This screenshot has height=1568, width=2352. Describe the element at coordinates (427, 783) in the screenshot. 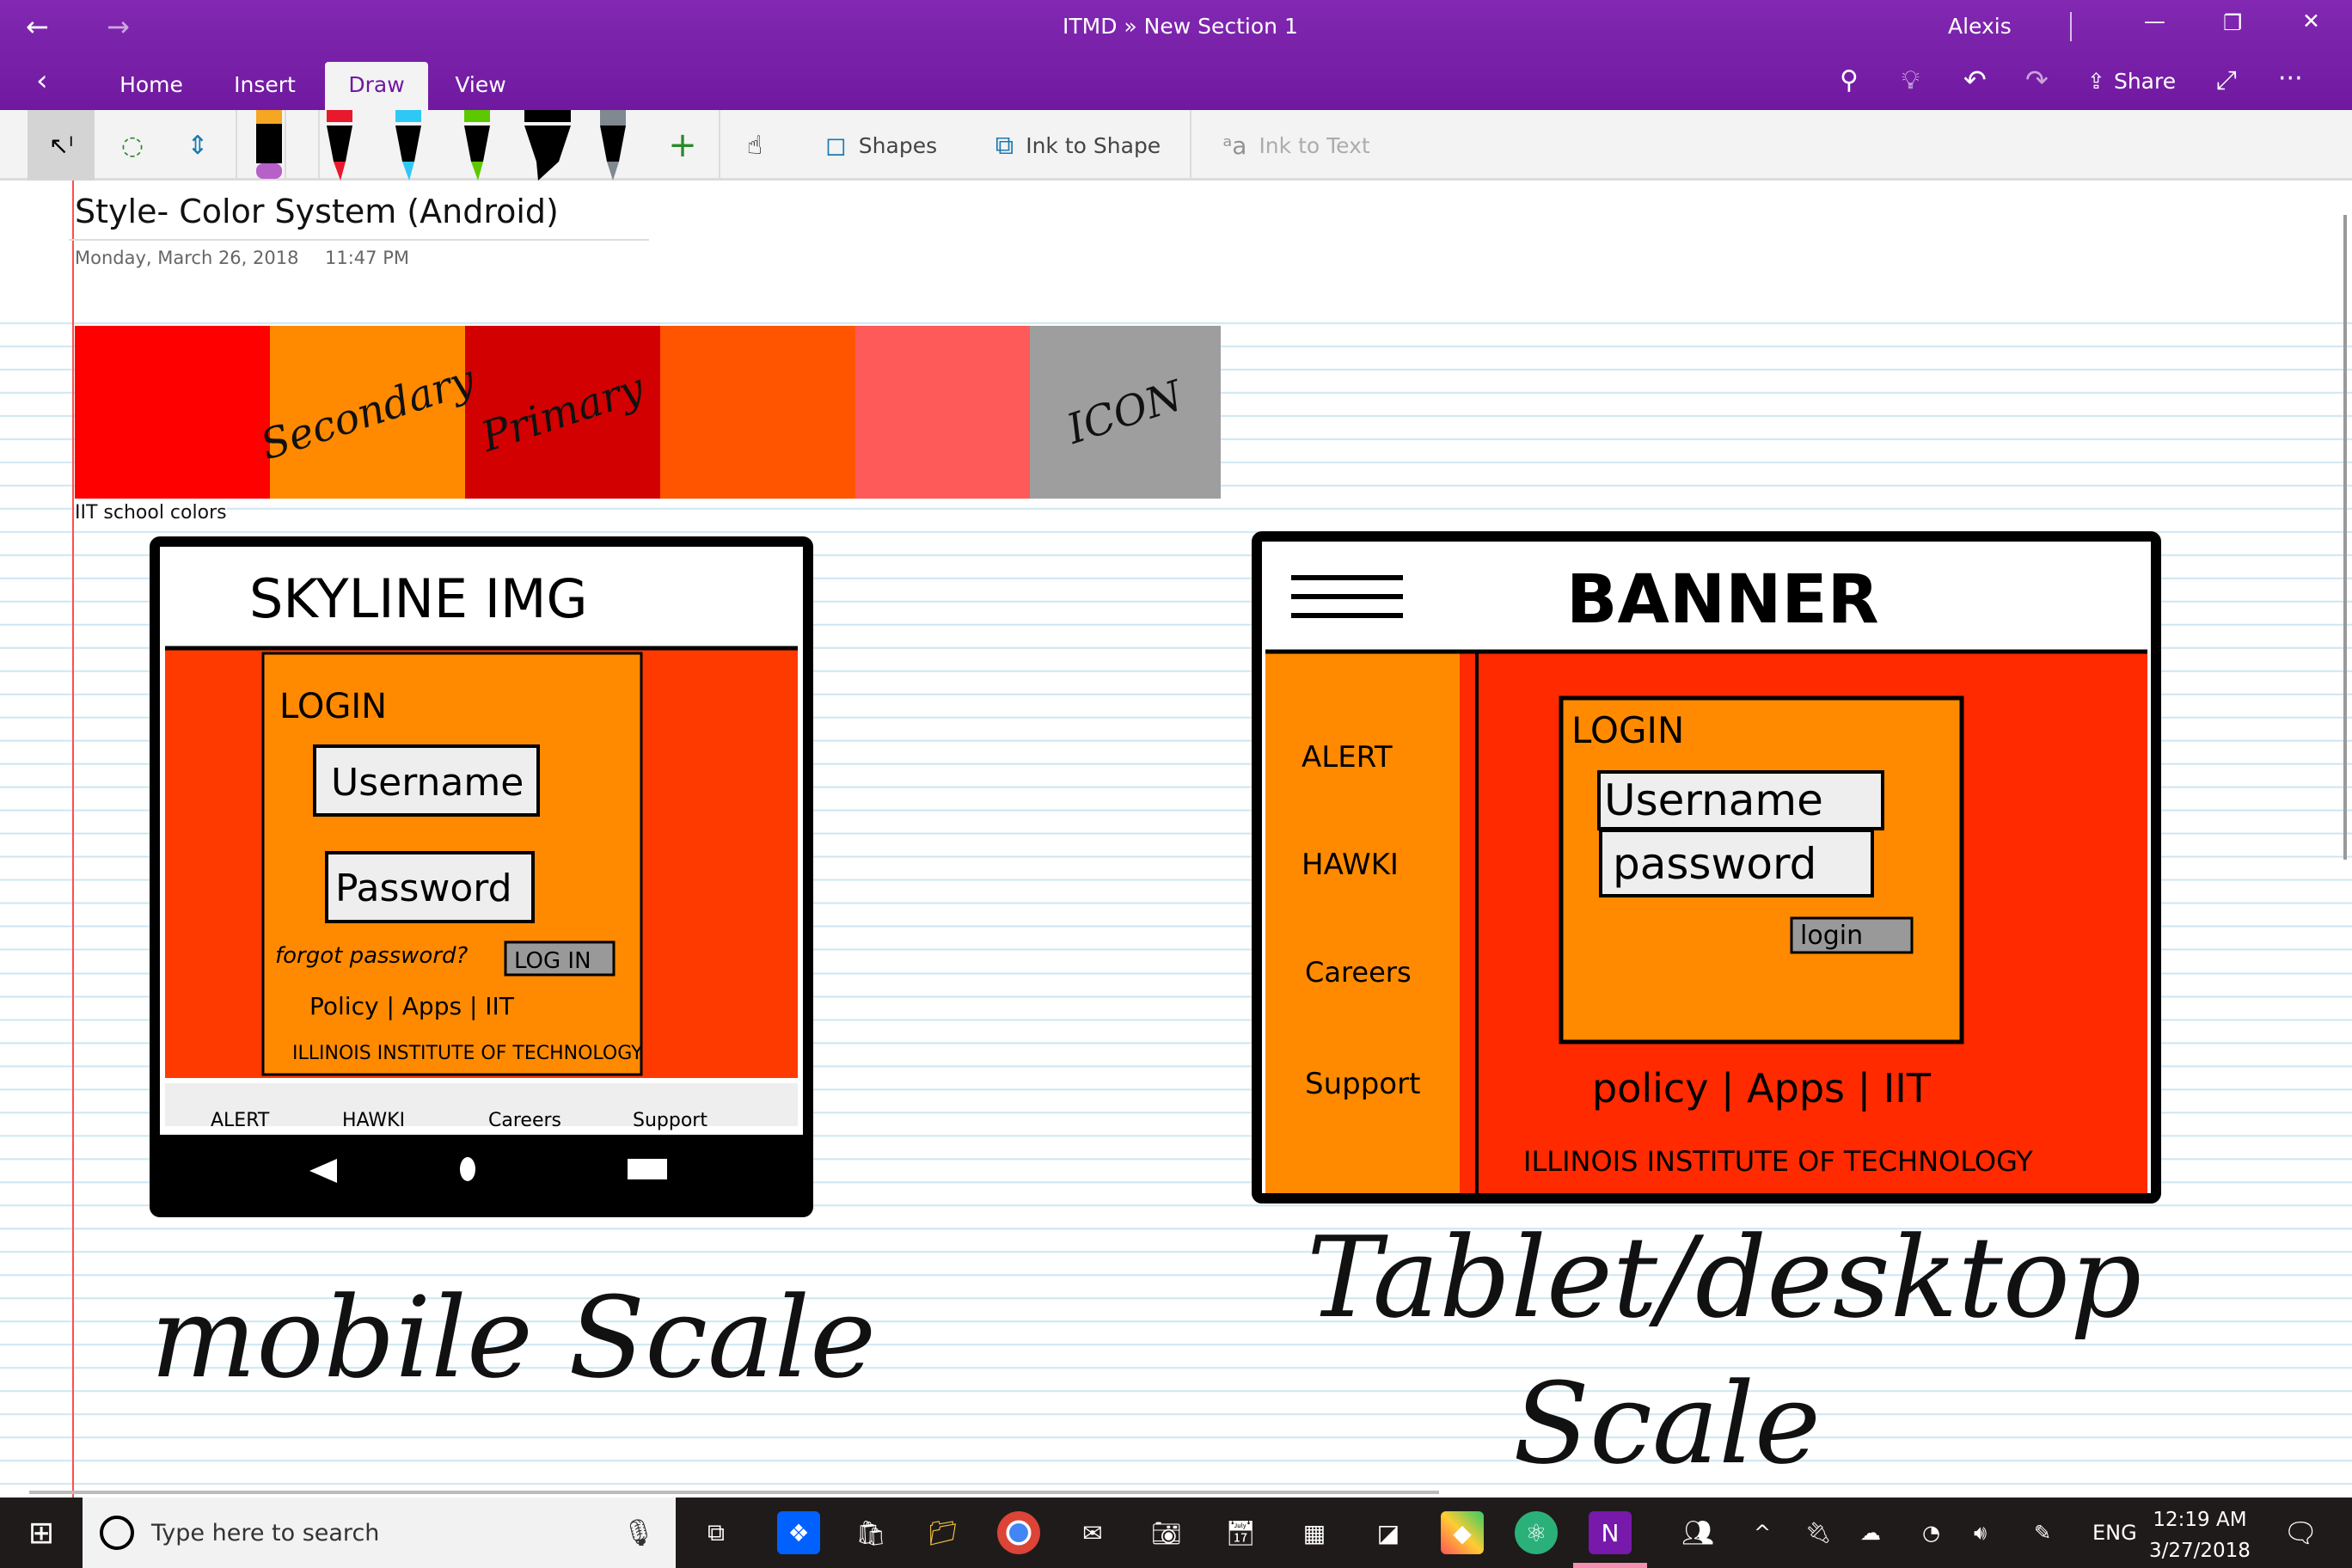

I see `mobile-username: Username` at that location.